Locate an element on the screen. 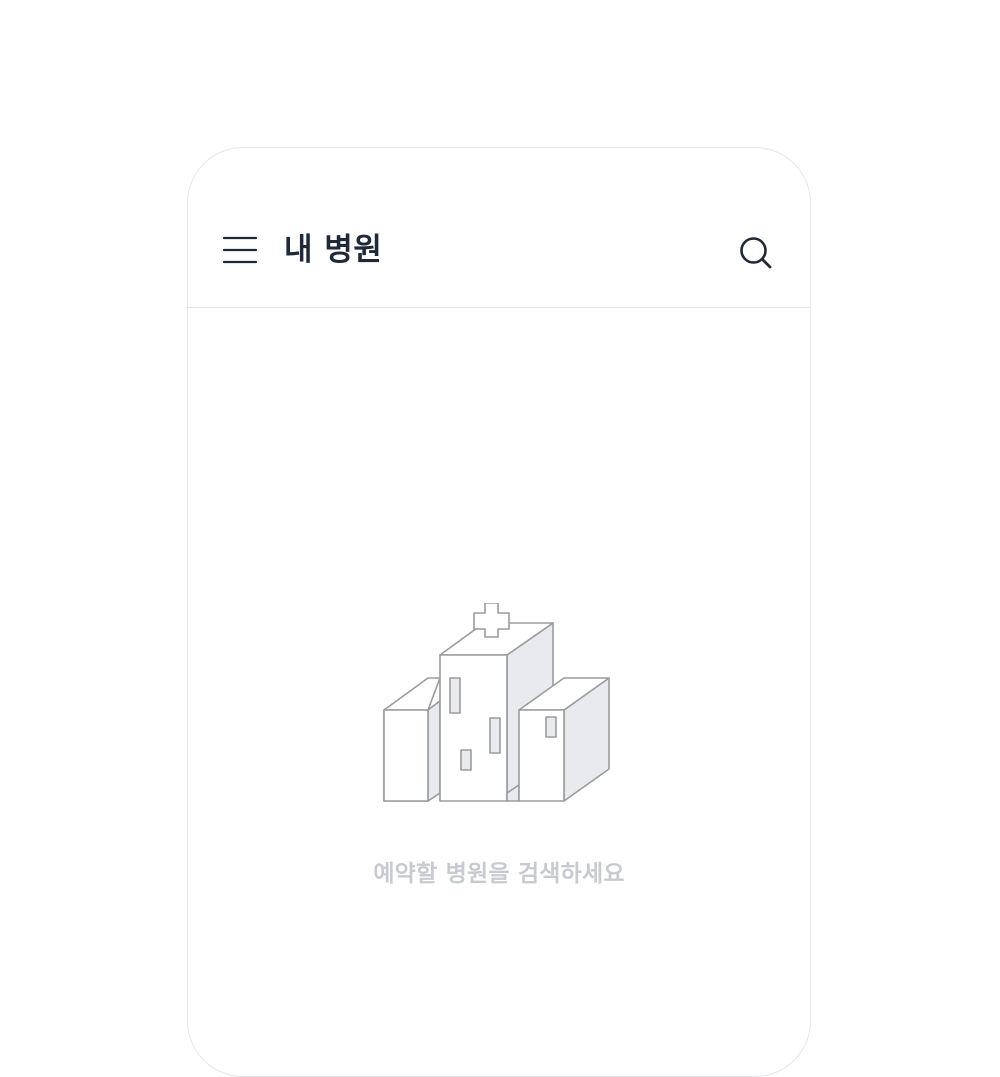  page-title: 내 병원 is located at coordinates (333, 250).